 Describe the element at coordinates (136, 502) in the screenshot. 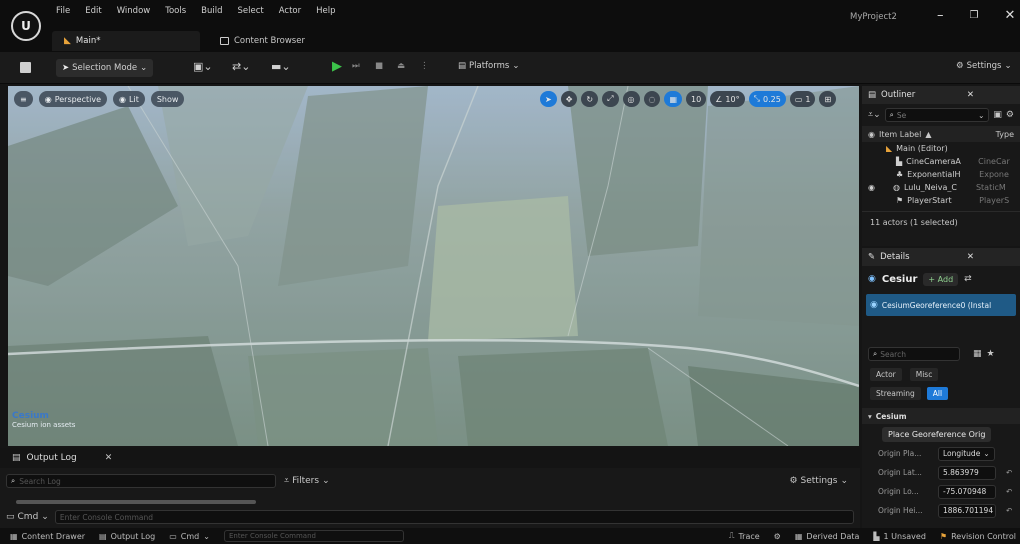

I see `log-horizontal-scrollbar` at that location.